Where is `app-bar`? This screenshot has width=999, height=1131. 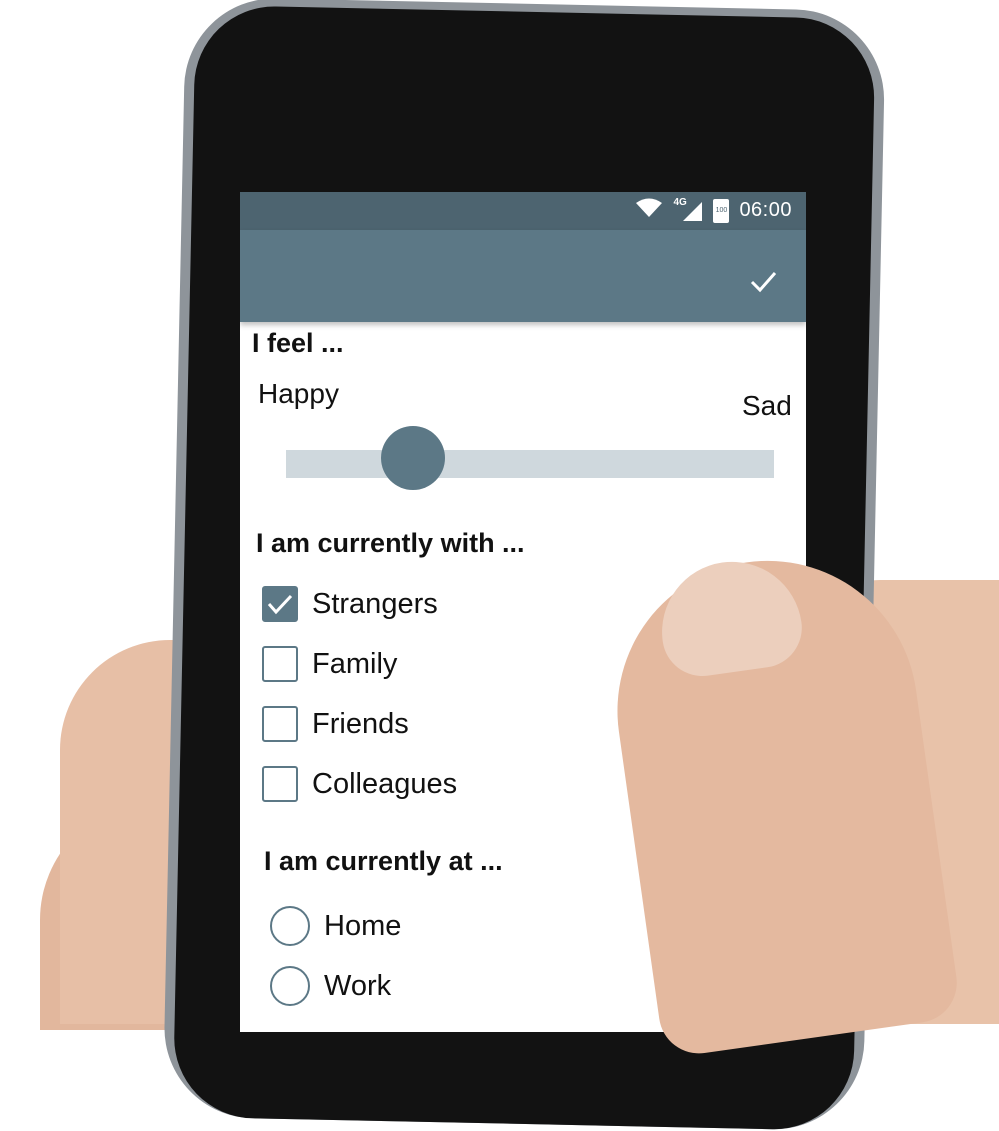 app-bar is located at coordinates (523, 276).